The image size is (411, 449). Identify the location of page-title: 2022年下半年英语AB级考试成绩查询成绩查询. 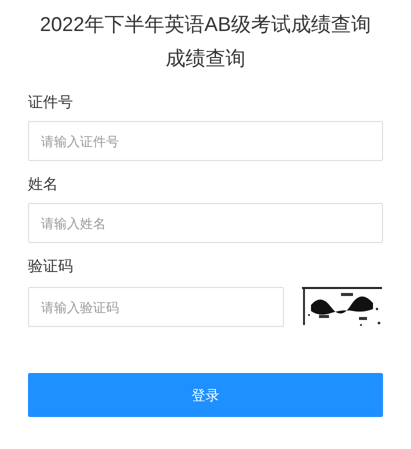
(205, 42).